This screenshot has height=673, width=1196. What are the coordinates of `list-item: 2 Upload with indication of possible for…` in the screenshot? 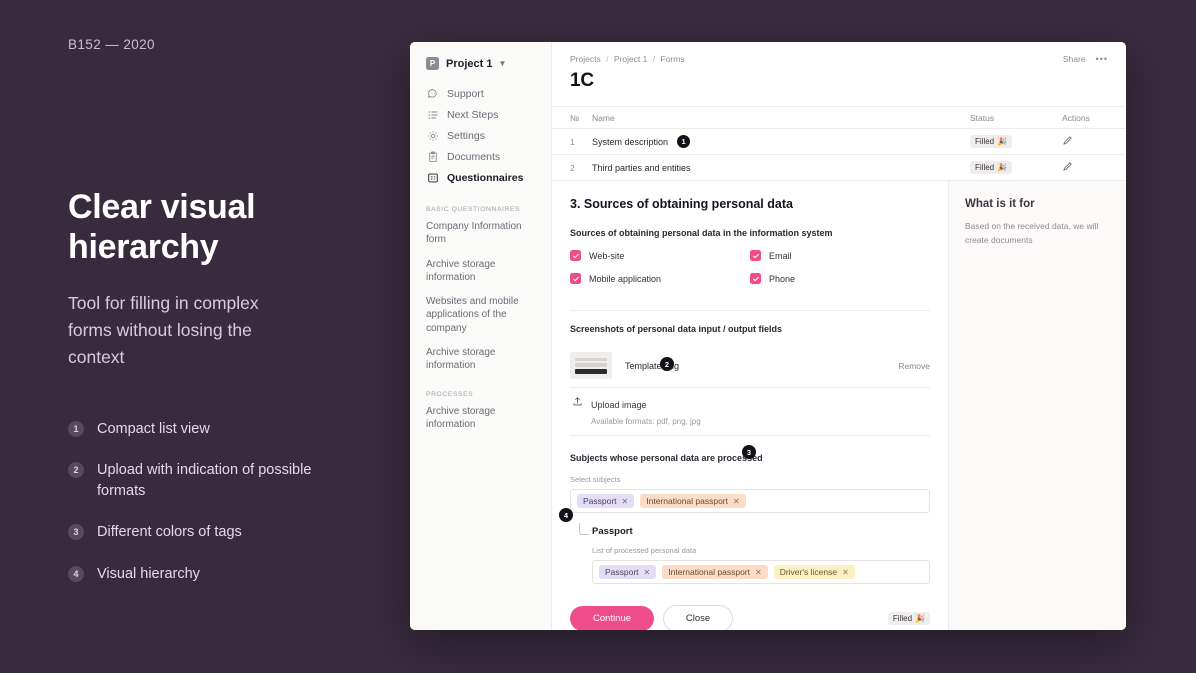 It's located at (239, 480).